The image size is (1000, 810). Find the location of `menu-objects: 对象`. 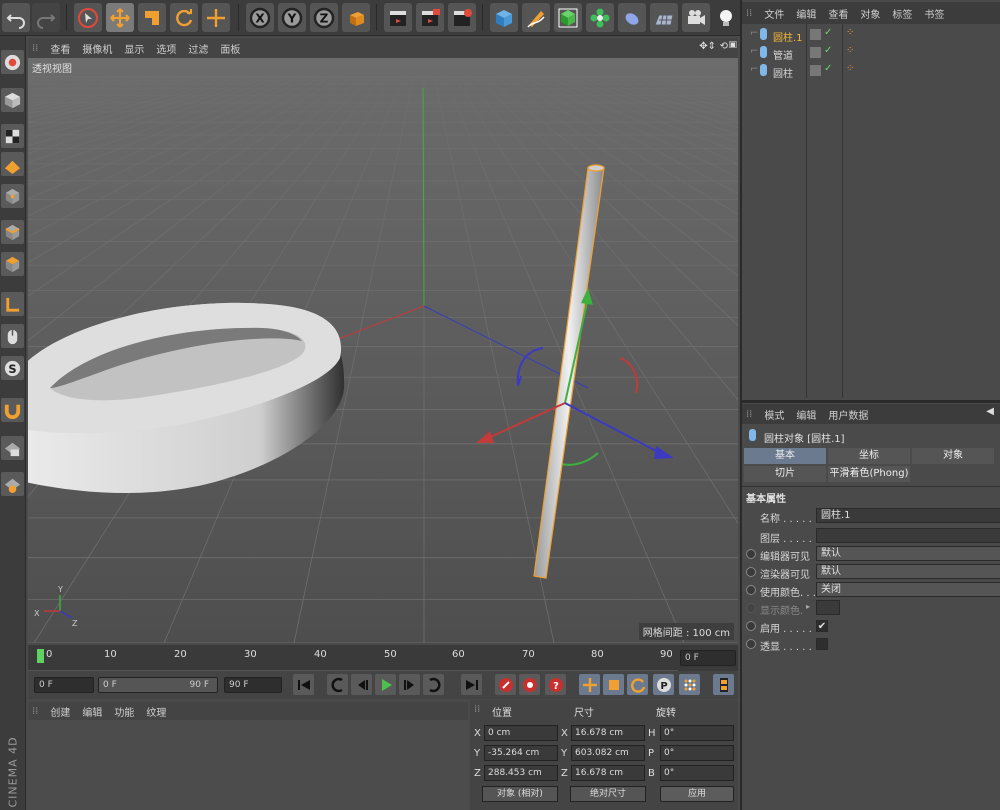

menu-objects: 对象 is located at coordinates (870, 13).